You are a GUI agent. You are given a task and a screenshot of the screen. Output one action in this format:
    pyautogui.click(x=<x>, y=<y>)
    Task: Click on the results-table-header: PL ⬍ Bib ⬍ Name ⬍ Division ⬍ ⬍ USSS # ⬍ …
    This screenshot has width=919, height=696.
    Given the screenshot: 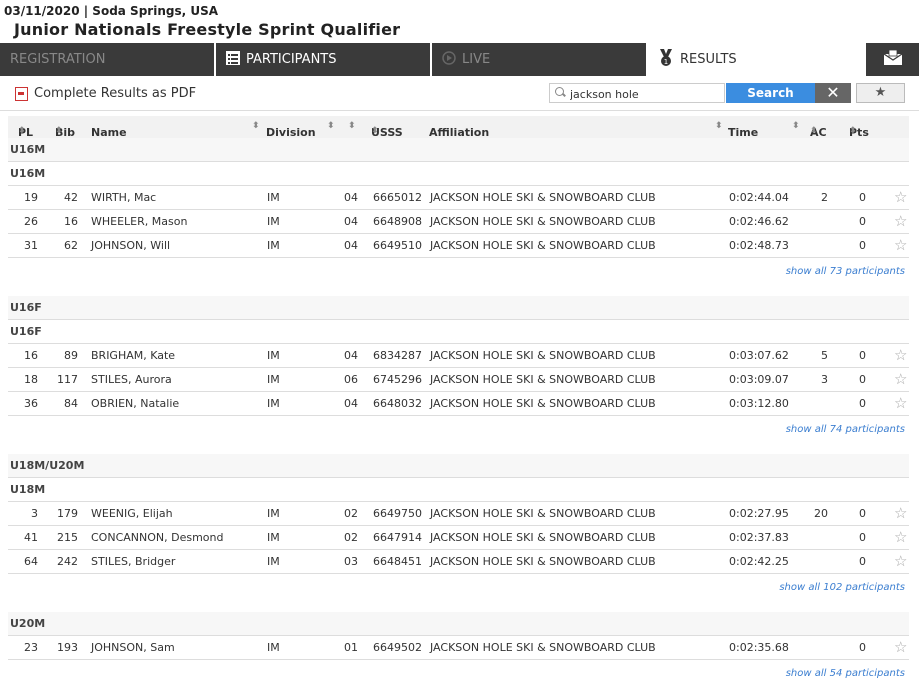 What is the action you would take?
    pyautogui.click(x=458, y=134)
    